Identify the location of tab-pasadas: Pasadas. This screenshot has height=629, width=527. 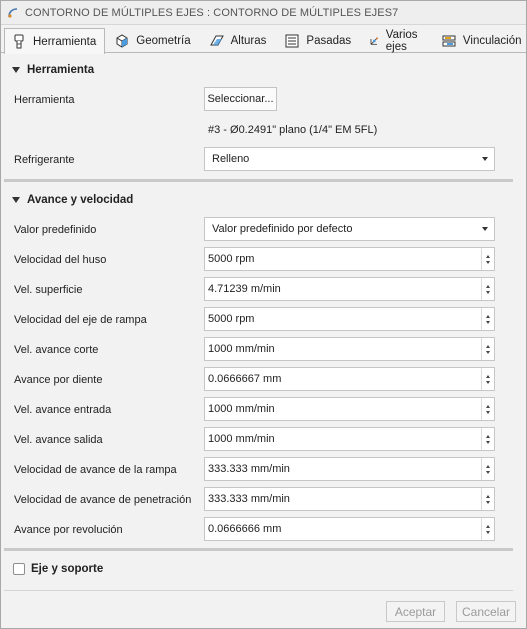
(318, 40).